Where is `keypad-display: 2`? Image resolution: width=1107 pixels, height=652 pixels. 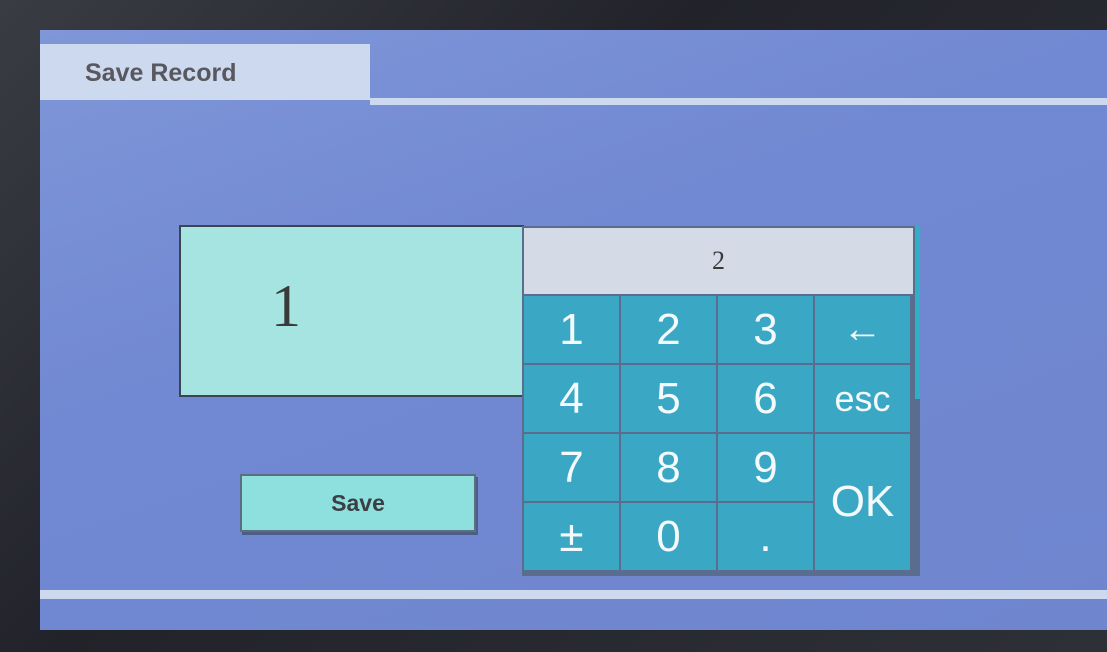 keypad-display: 2 is located at coordinates (718, 261).